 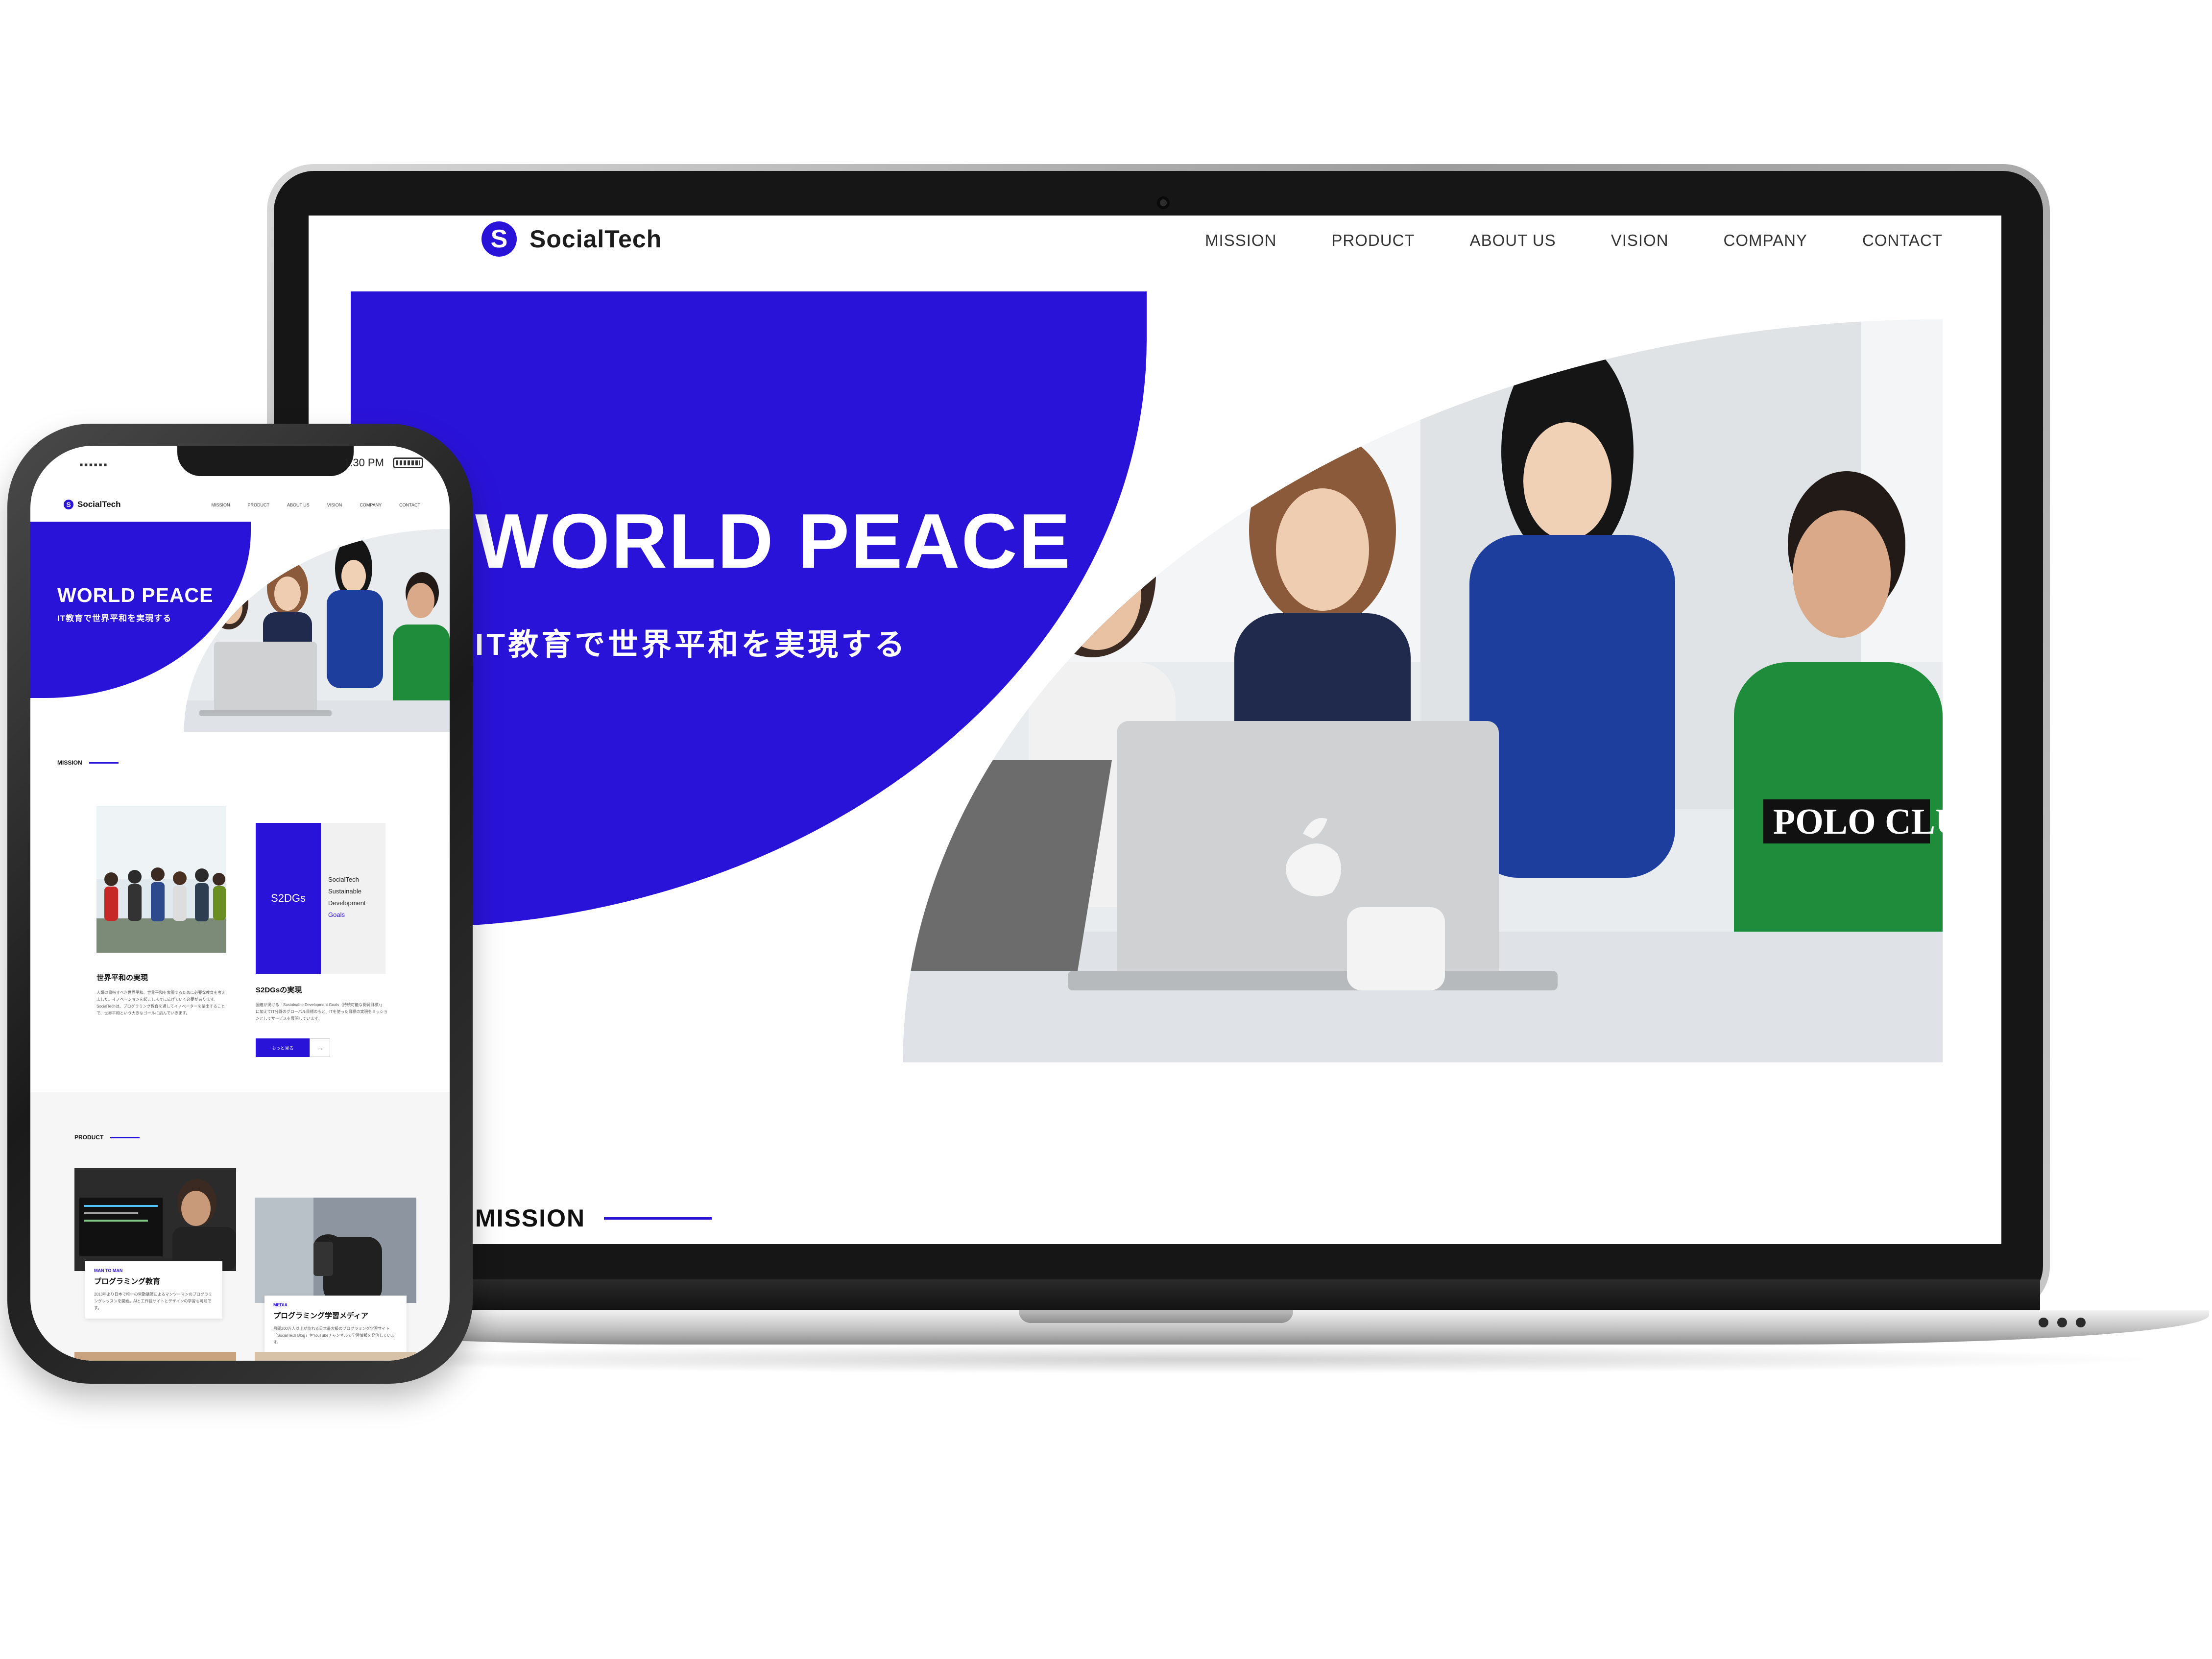 What do you see at coordinates (107, 1137) in the screenshot?
I see `product-heading: PRODUCT` at bounding box center [107, 1137].